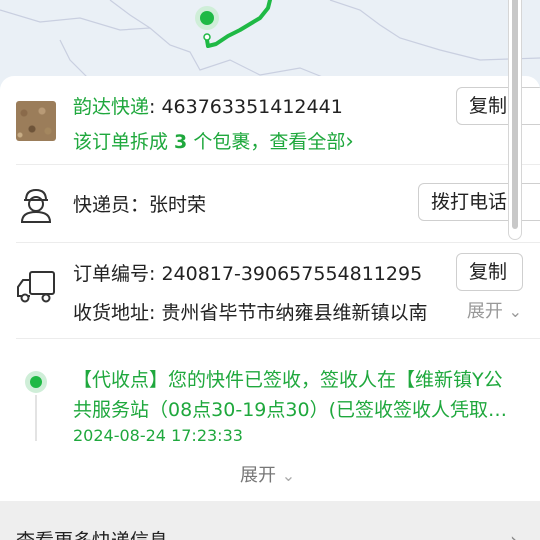  Describe the element at coordinates (266, 142) in the screenshot. I see `split-suffix: 个包裹，查看全部` at that location.